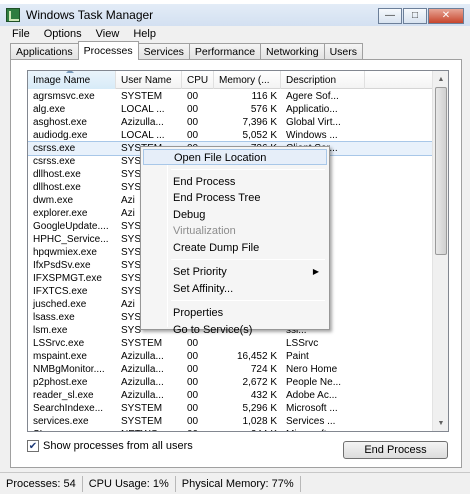 Image resolution: width=470 pixels, height=494 pixels. I want to click on end-process-button: End Process, so click(395, 450).